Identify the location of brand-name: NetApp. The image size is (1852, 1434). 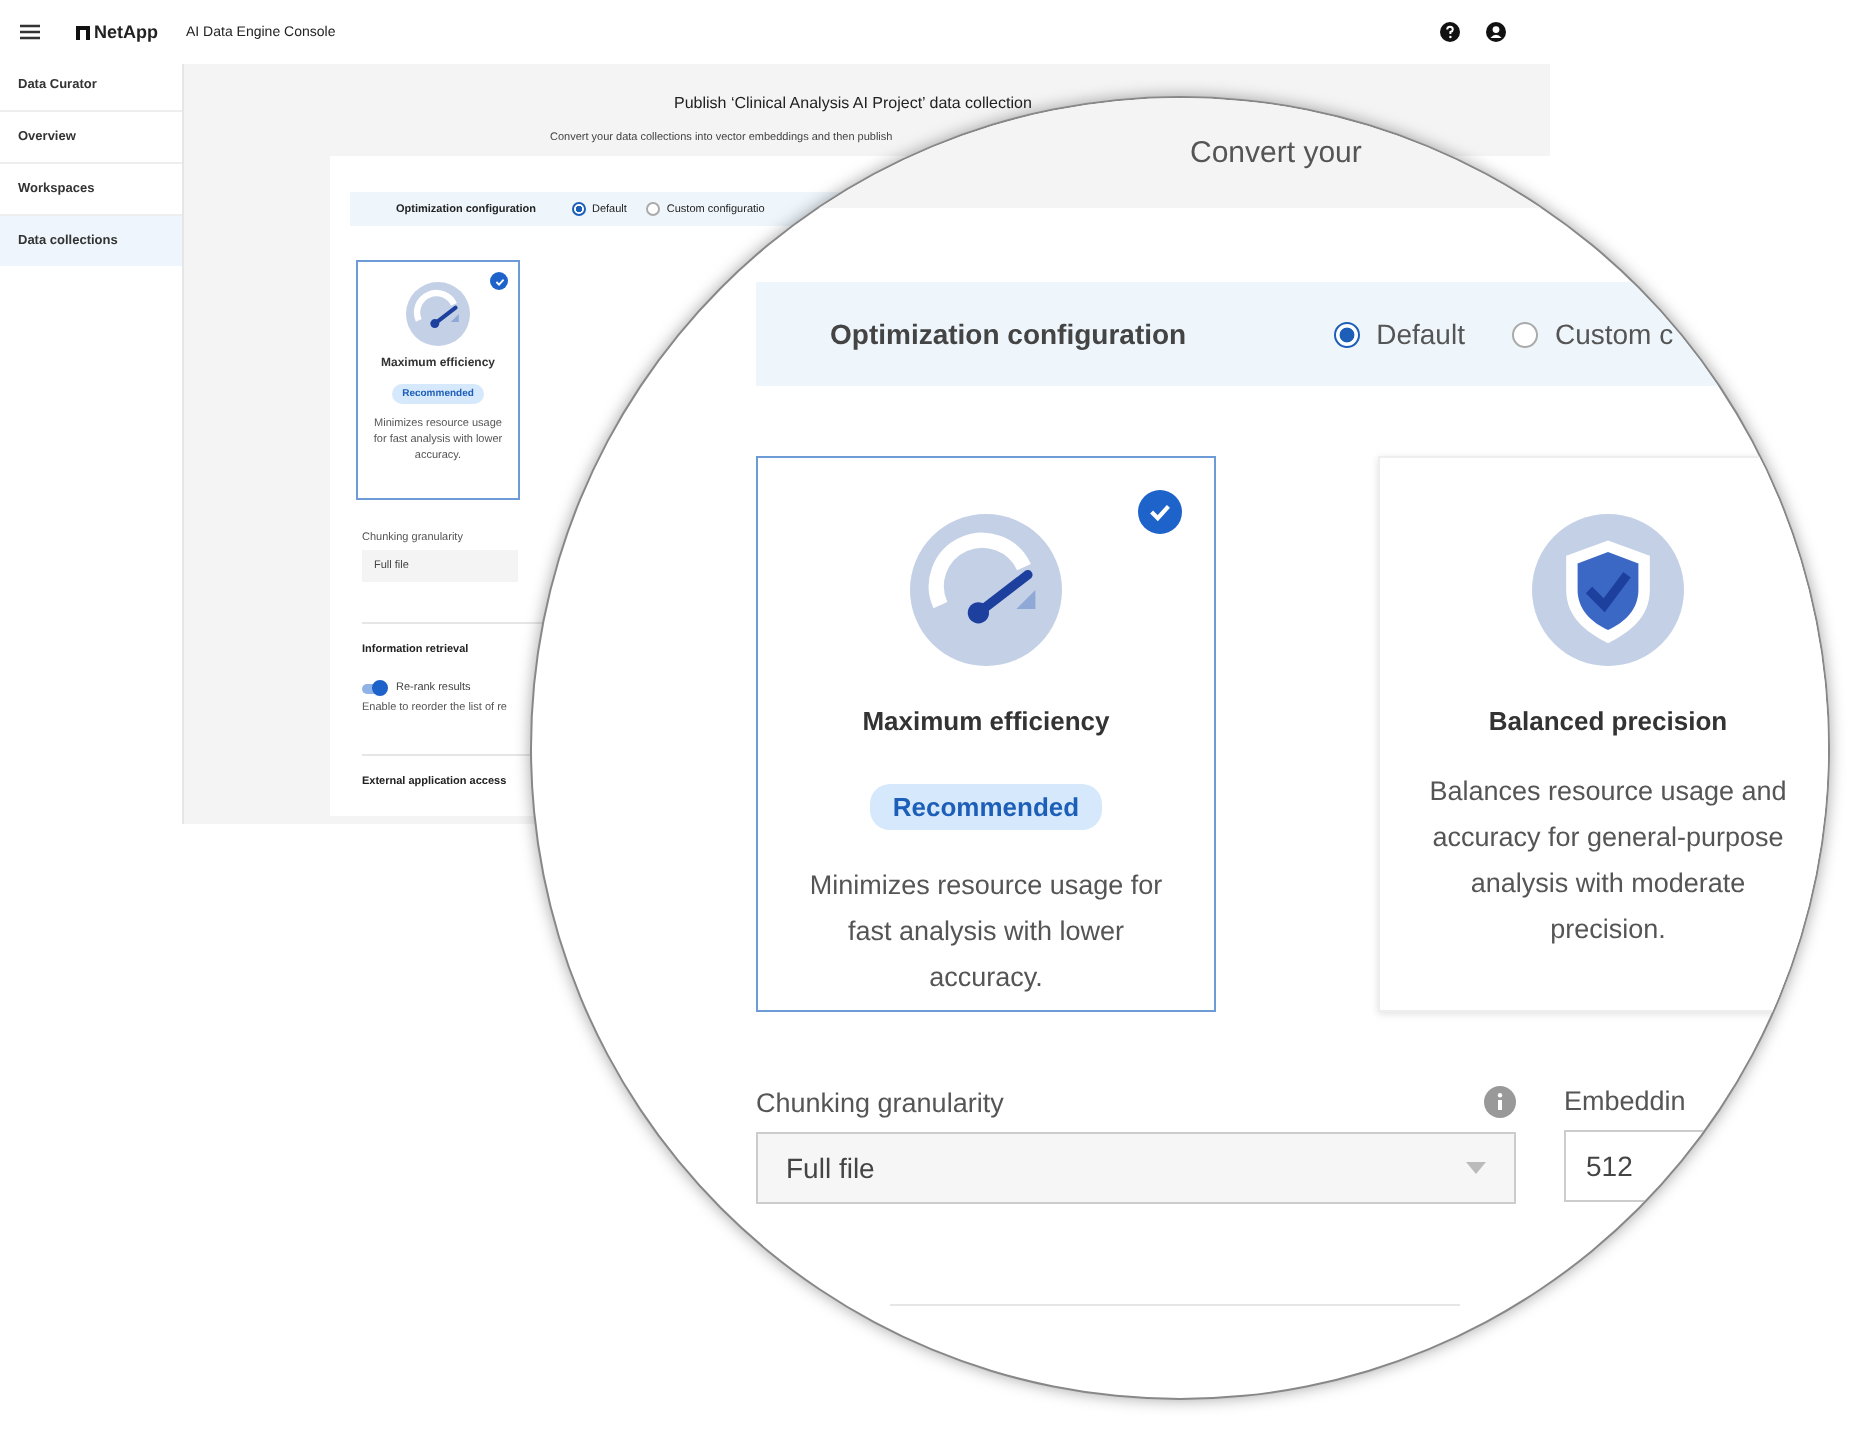
(126, 32).